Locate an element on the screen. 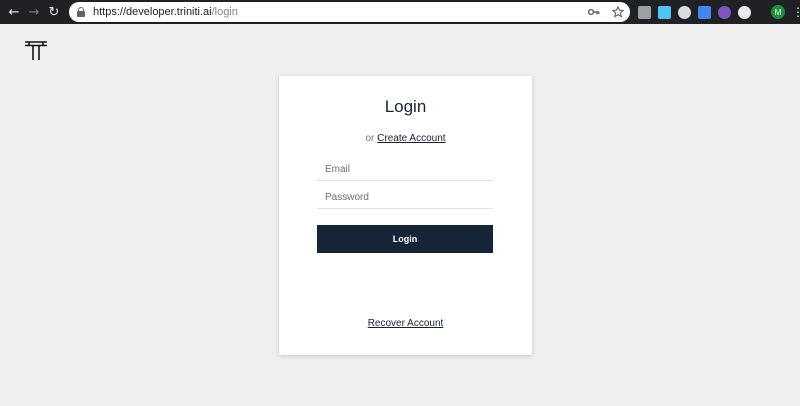 The height and width of the screenshot is (406, 800). omnibox-actions is located at coordinates (606, 12).